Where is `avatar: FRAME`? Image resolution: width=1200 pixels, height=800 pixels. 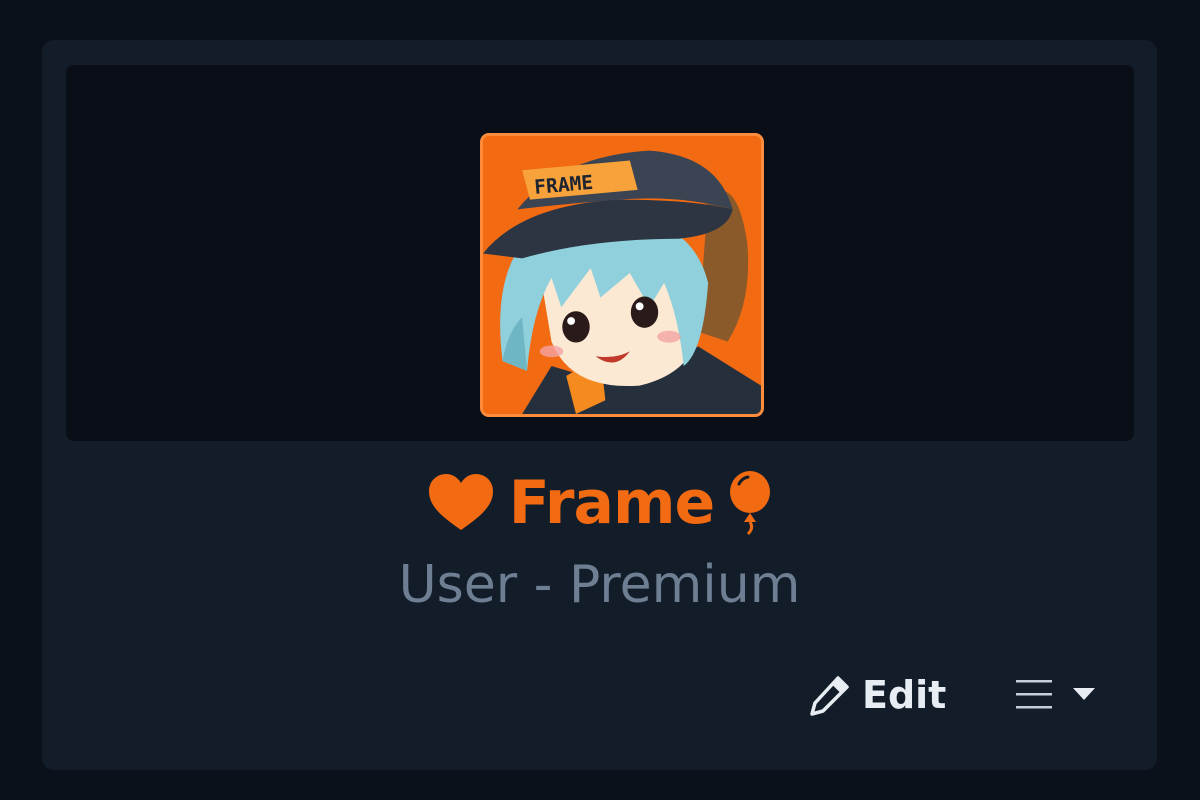
avatar: FRAME is located at coordinates (622, 275).